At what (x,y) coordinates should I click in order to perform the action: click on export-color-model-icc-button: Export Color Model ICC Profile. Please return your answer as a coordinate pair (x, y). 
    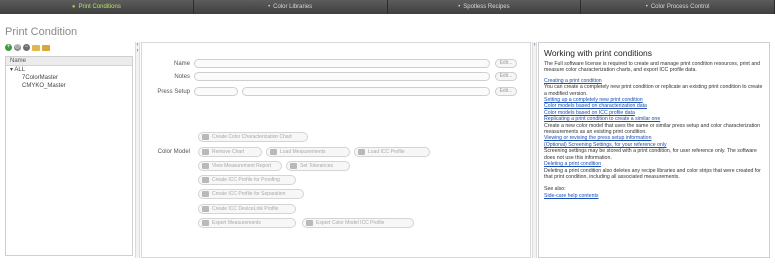
    Looking at the image, I should click on (358, 223).